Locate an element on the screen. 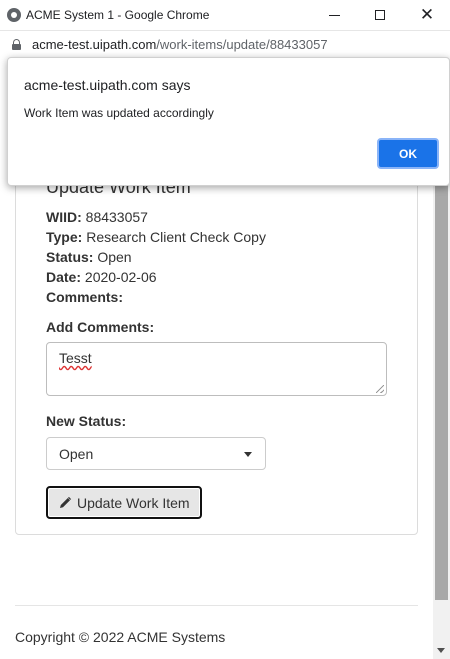 The height and width of the screenshot is (659, 450). comments-row: Comments: is located at coordinates (84, 297).